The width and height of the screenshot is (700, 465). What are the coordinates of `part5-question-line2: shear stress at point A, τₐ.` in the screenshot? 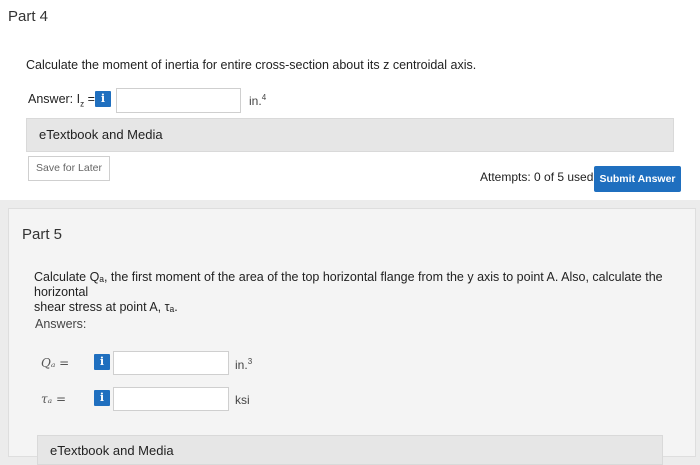 It's located at (106, 307).